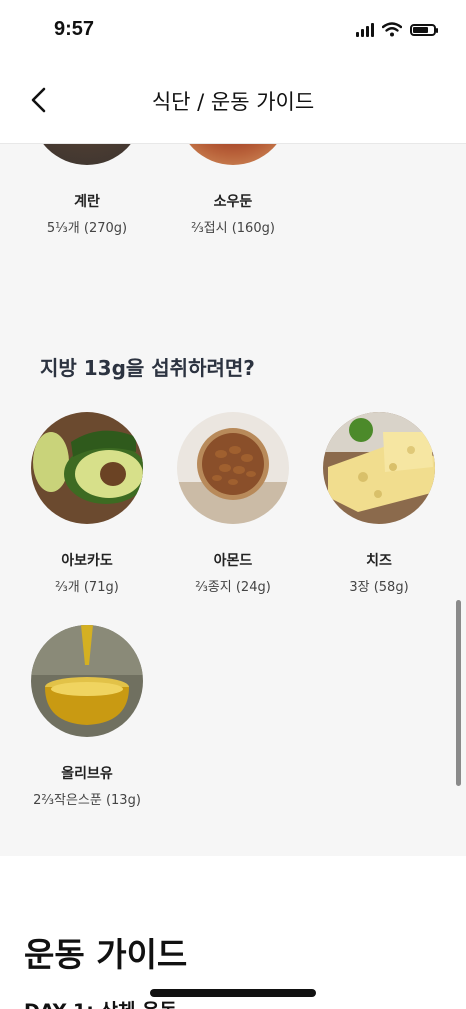 This screenshot has height=1009, width=466. I want to click on food-amount: ⅔접시 (160g), so click(233, 228).